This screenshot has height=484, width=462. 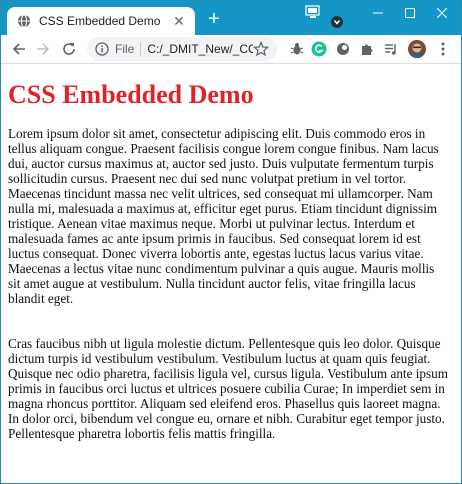 I want to click on arrow-right-icon, so click(x=43, y=49).